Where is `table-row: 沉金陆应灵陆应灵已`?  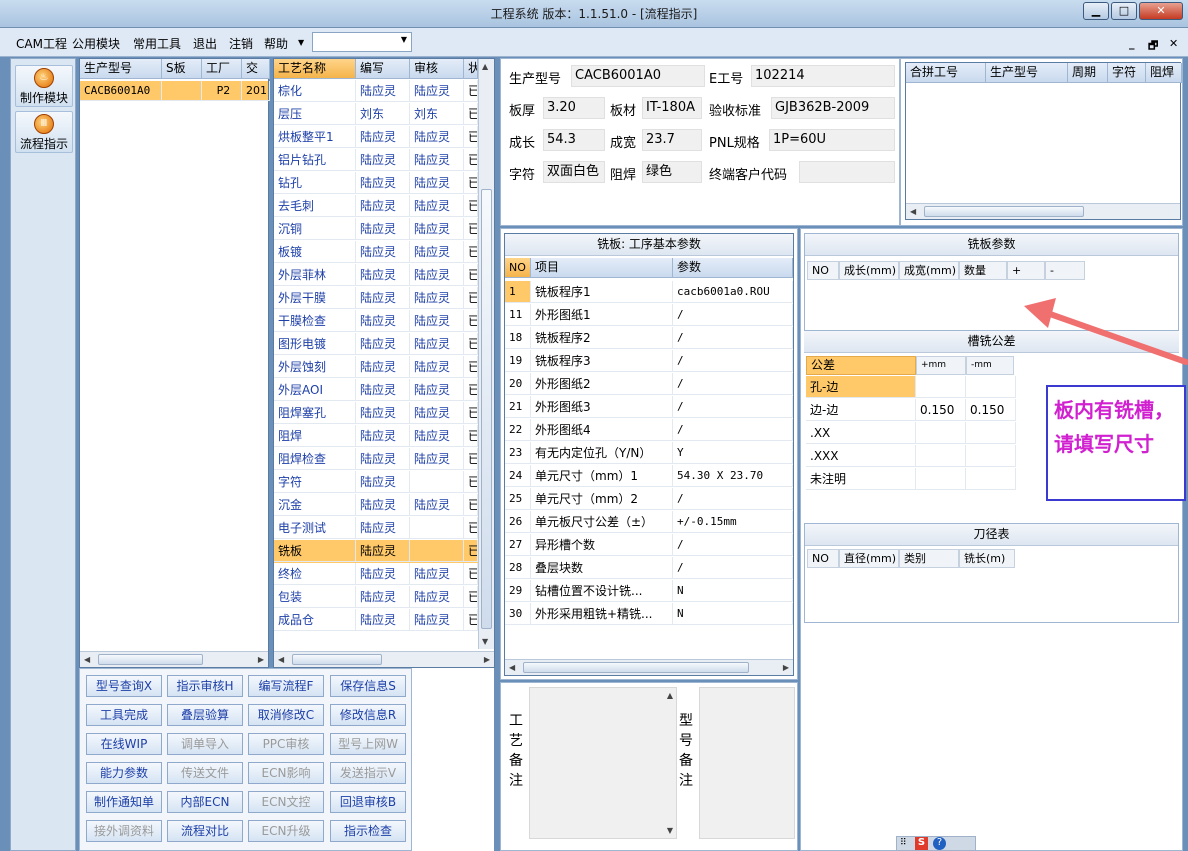
table-row: 沉金陆应灵陆应灵已 is located at coordinates (376, 505).